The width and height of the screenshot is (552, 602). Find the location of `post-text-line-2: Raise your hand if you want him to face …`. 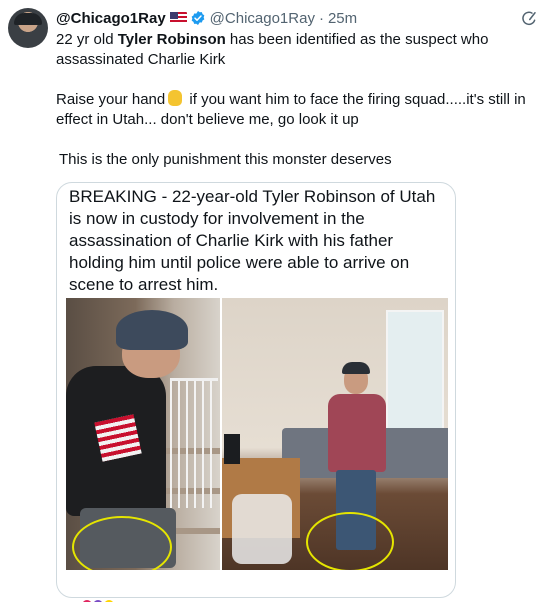

post-text-line-2: Raise your hand if you want him to face … is located at coordinates (291, 109).